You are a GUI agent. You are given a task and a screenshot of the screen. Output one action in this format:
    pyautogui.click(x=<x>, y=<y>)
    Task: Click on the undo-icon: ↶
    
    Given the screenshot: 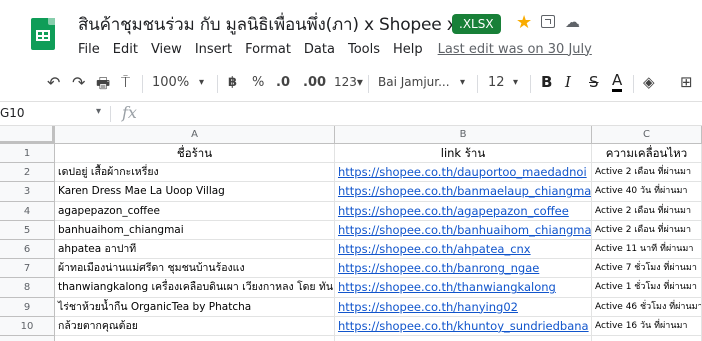 What is the action you would take?
    pyautogui.click(x=53, y=82)
    